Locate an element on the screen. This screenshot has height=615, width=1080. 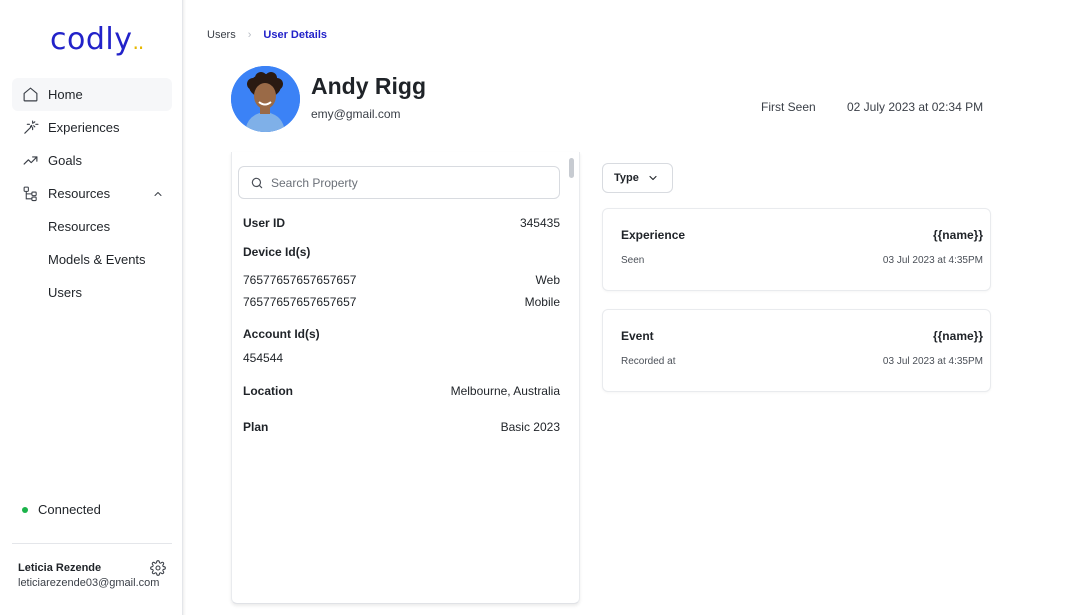
current-user-name: Leticia Rezende is located at coordinates (60, 568).